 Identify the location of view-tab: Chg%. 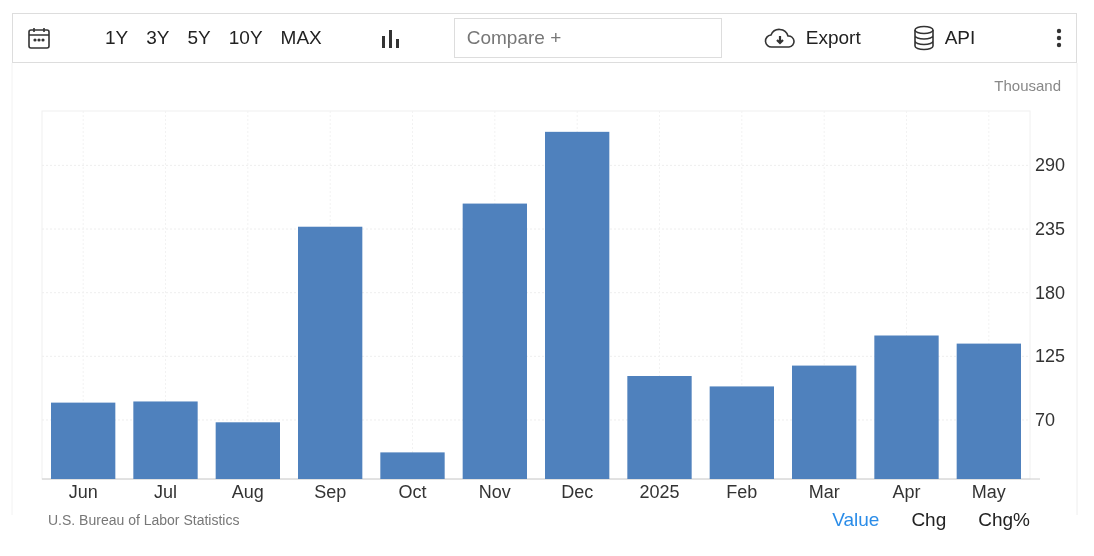
(1004, 520).